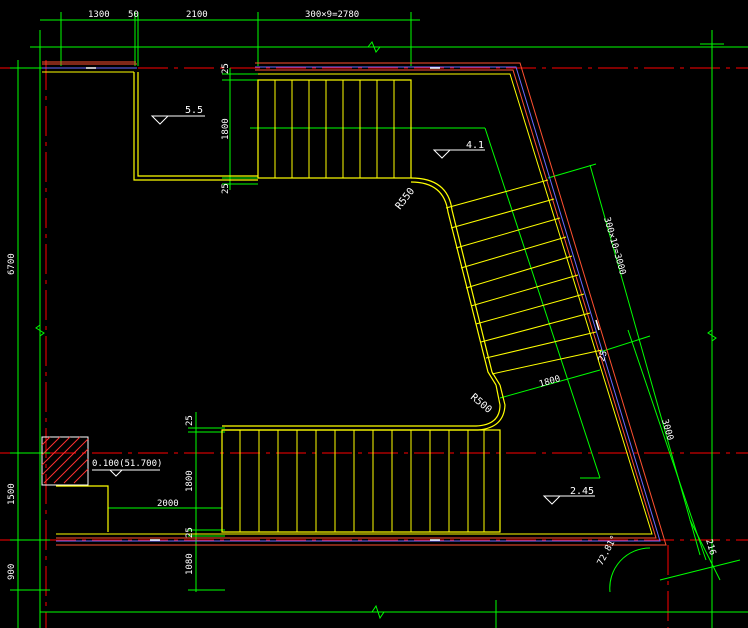 The image size is (748, 628). What do you see at coordinates (99, 15) in the screenshot?
I see `dim-1300: 1300` at bounding box center [99, 15].